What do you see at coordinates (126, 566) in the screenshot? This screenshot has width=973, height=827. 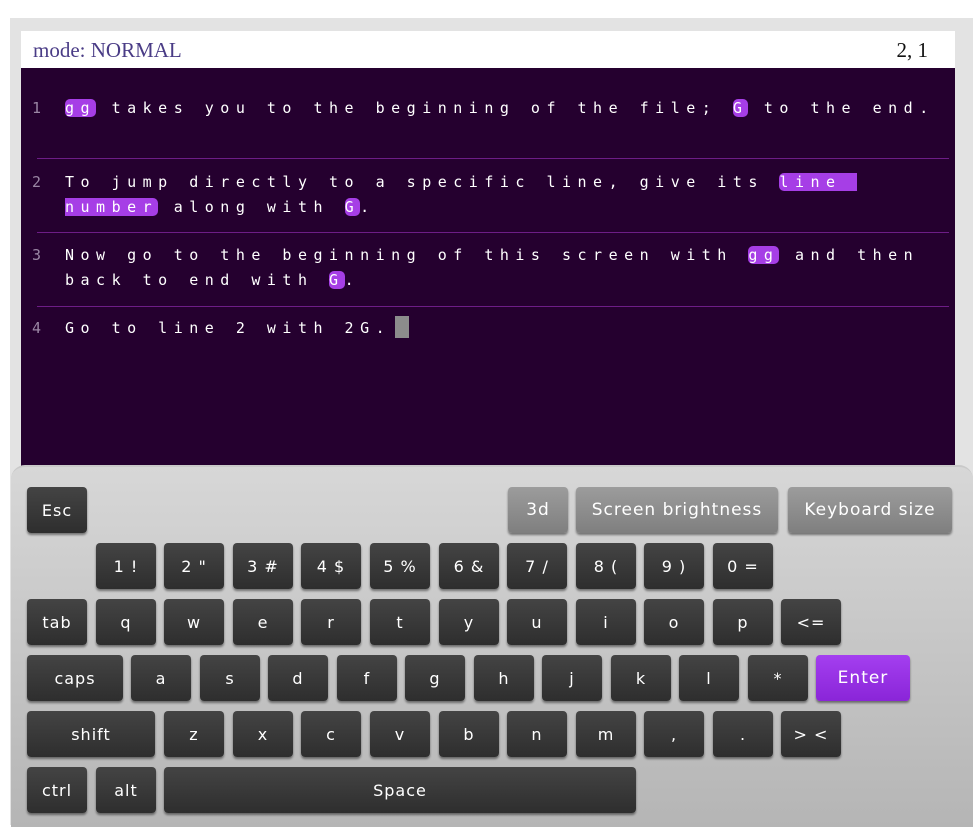 I see `key-1: 1 !` at bounding box center [126, 566].